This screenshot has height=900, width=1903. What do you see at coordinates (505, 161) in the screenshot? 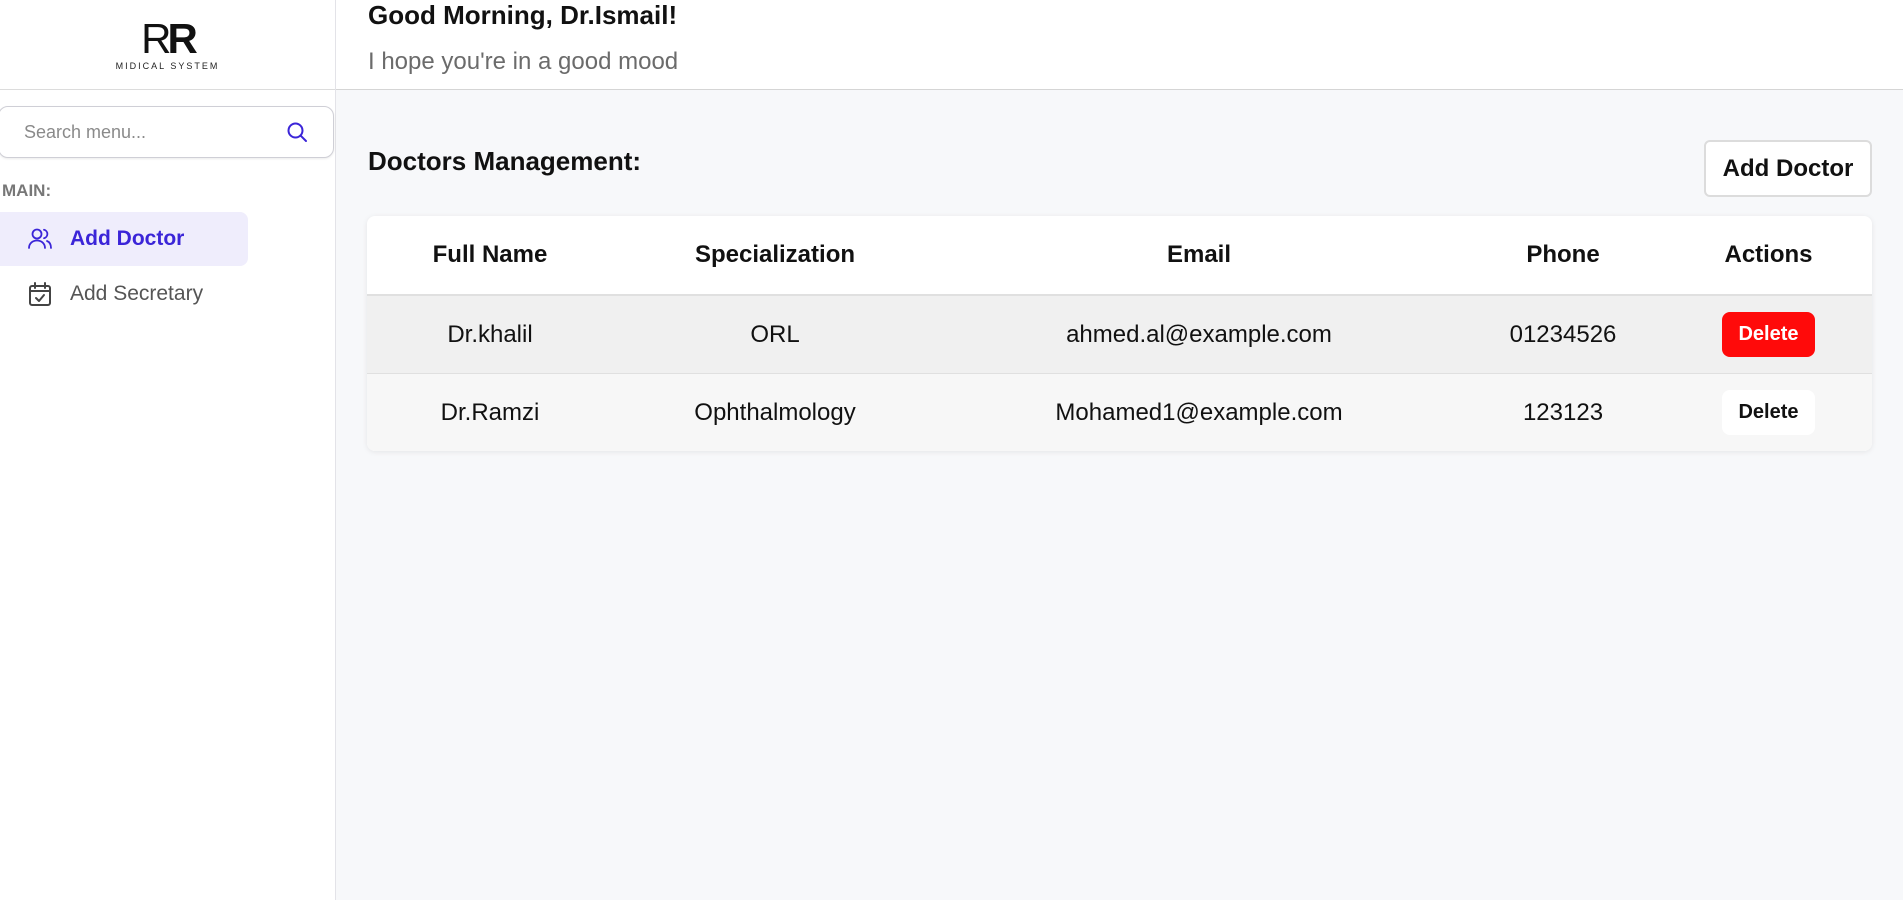
I see `page-title: Doctors Management:` at bounding box center [505, 161].